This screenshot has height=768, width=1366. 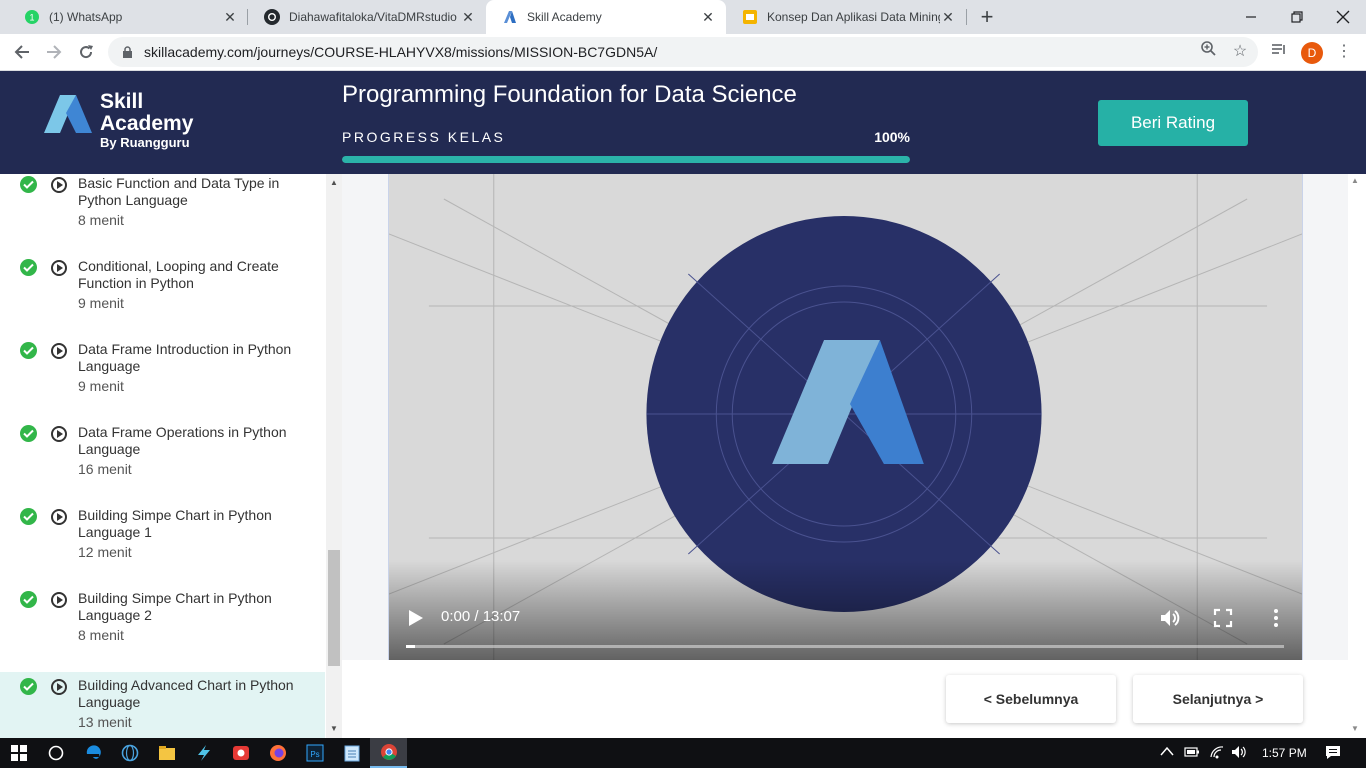 I want to click on zoom-icon, so click(x=1208, y=52).